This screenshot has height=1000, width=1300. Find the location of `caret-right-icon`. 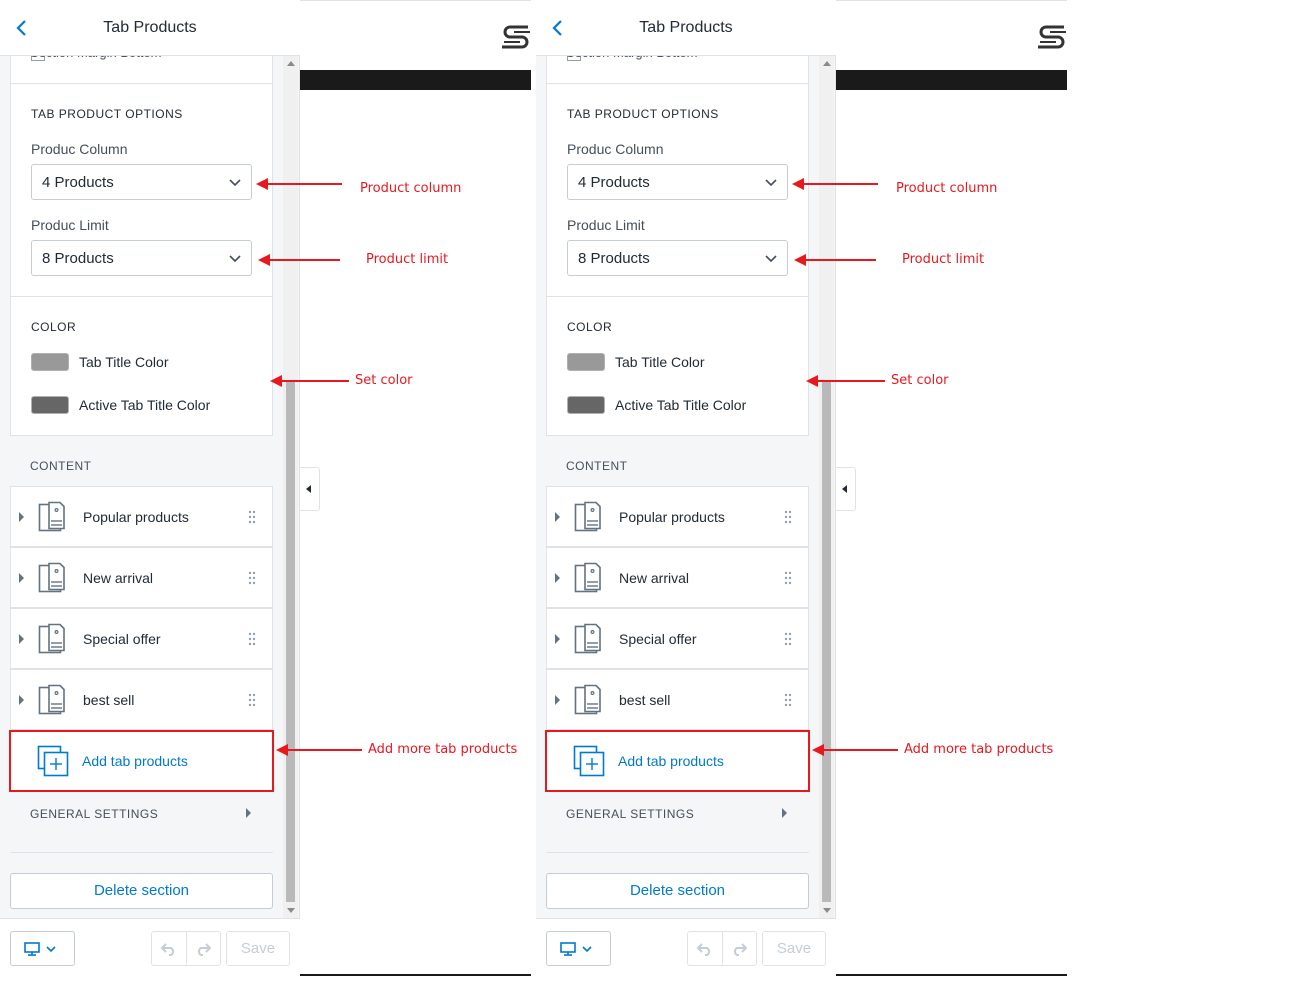

caret-right-icon is located at coordinates (784, 813).